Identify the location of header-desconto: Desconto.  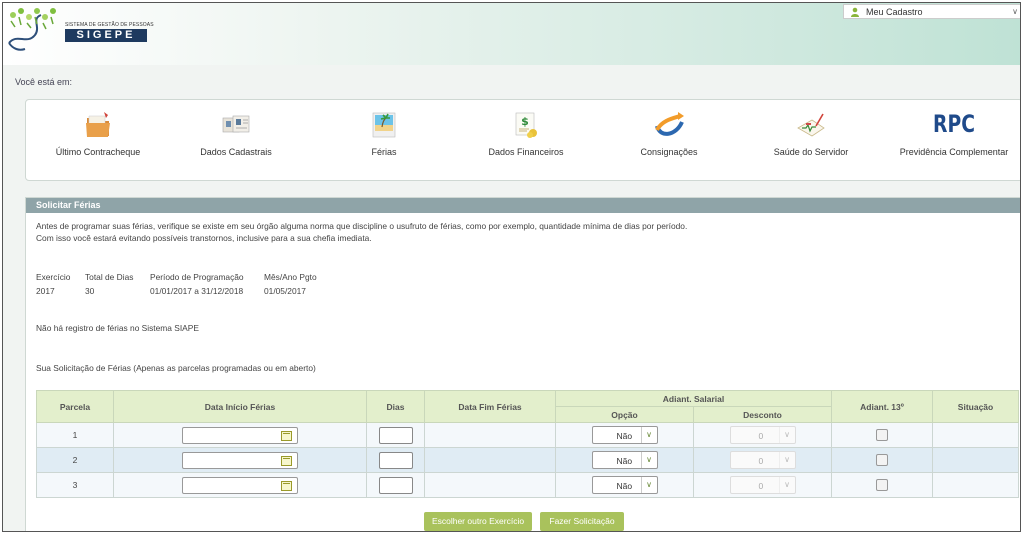
(762, 414).